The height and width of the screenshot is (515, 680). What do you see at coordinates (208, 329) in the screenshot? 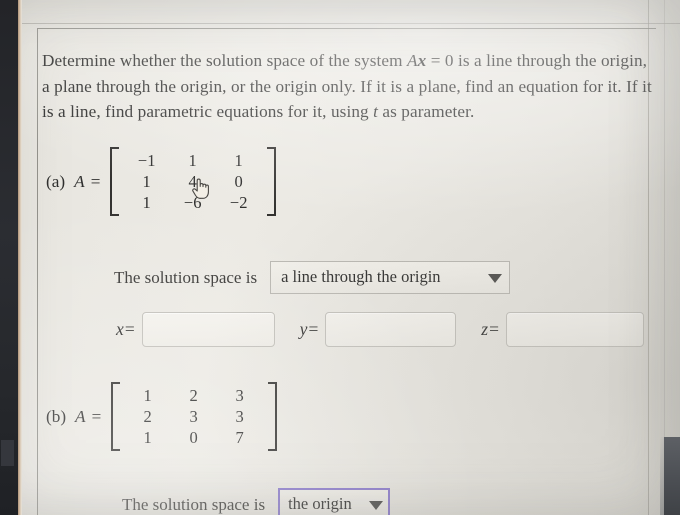
I see `x-equation-input` at bounding box center [208, 329].